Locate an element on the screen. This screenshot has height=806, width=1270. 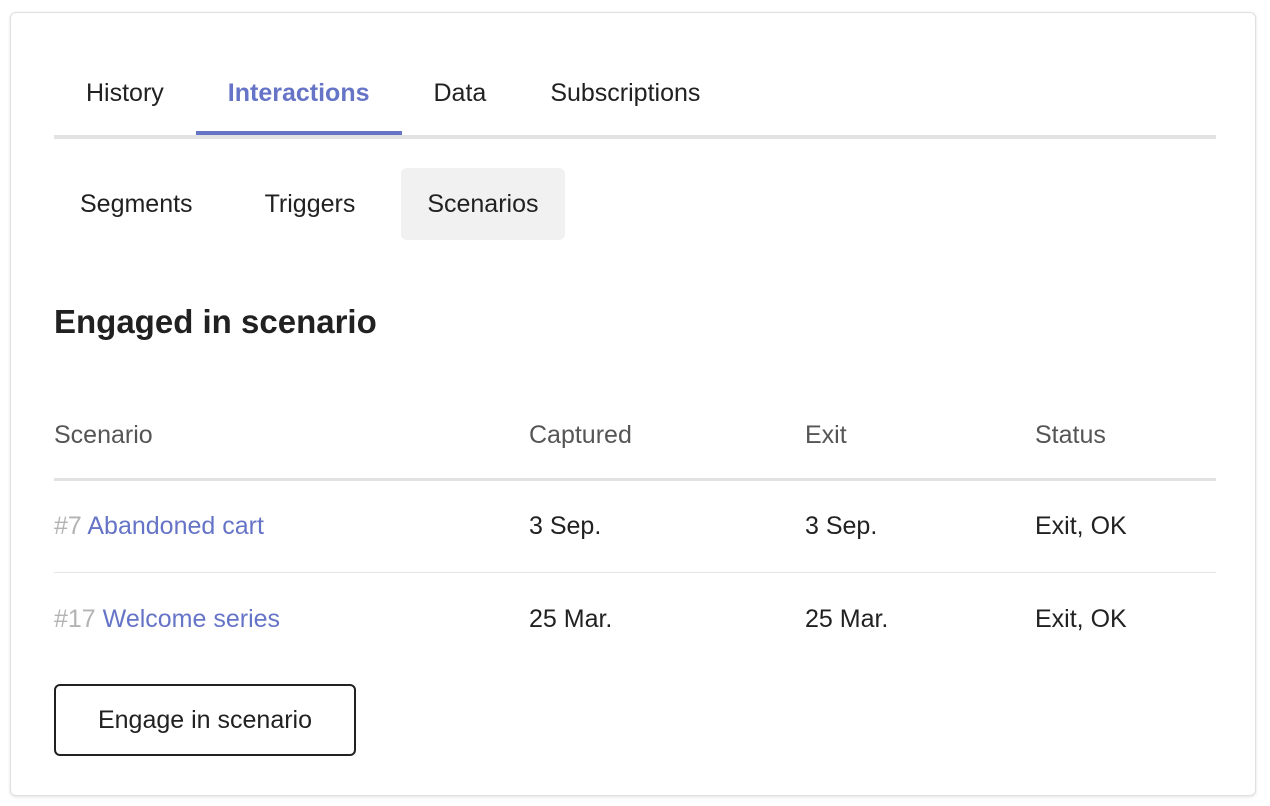
column-header-scenario: Scenario is located at coordinates (103, 435).